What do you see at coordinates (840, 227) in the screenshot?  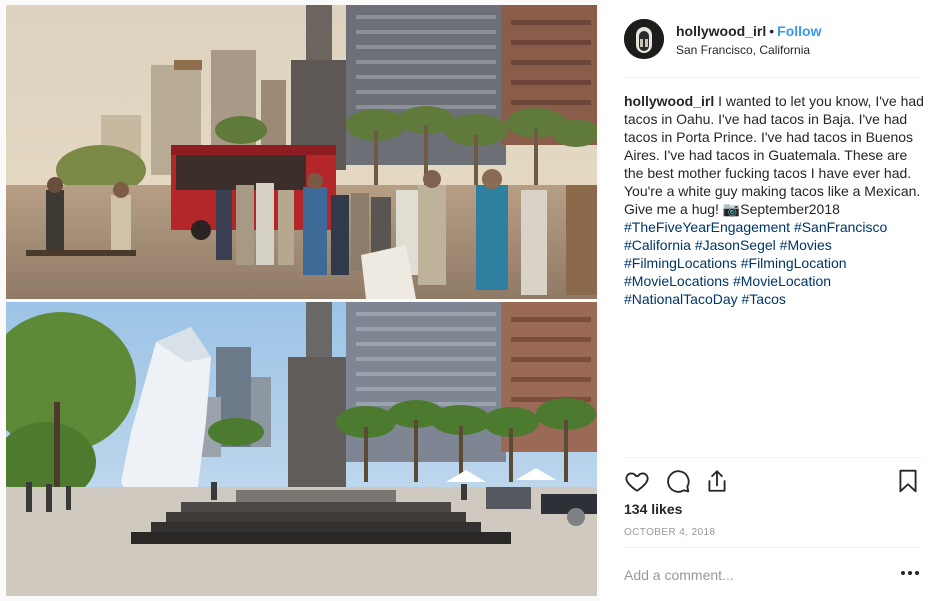 I see `hashtag-link: #SanFrancisco` at bounding box center [840, 227].